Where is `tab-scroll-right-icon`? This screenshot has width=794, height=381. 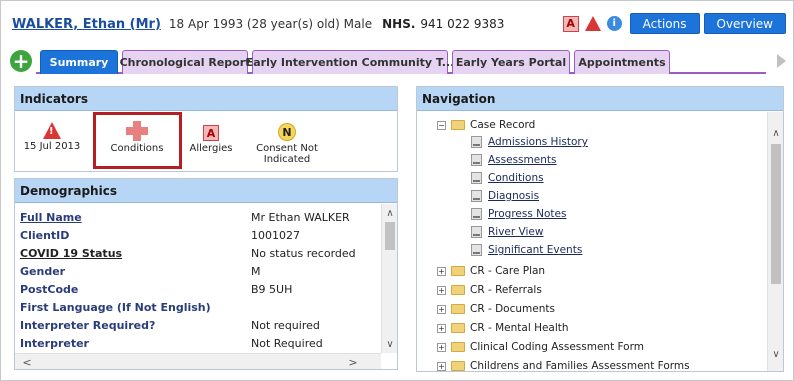 tab-scroll-right-icon is located at coordinates (781, 61).